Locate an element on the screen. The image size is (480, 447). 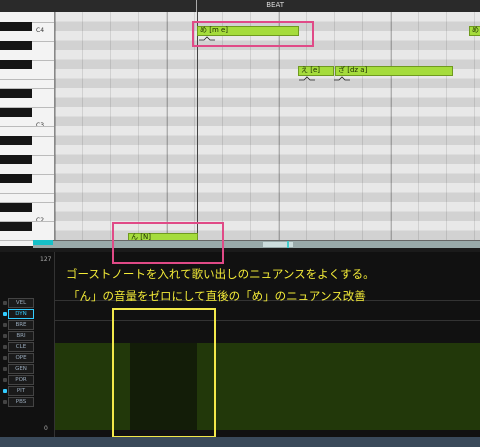
param-por-button: POR is located at coordinates (21, 380).